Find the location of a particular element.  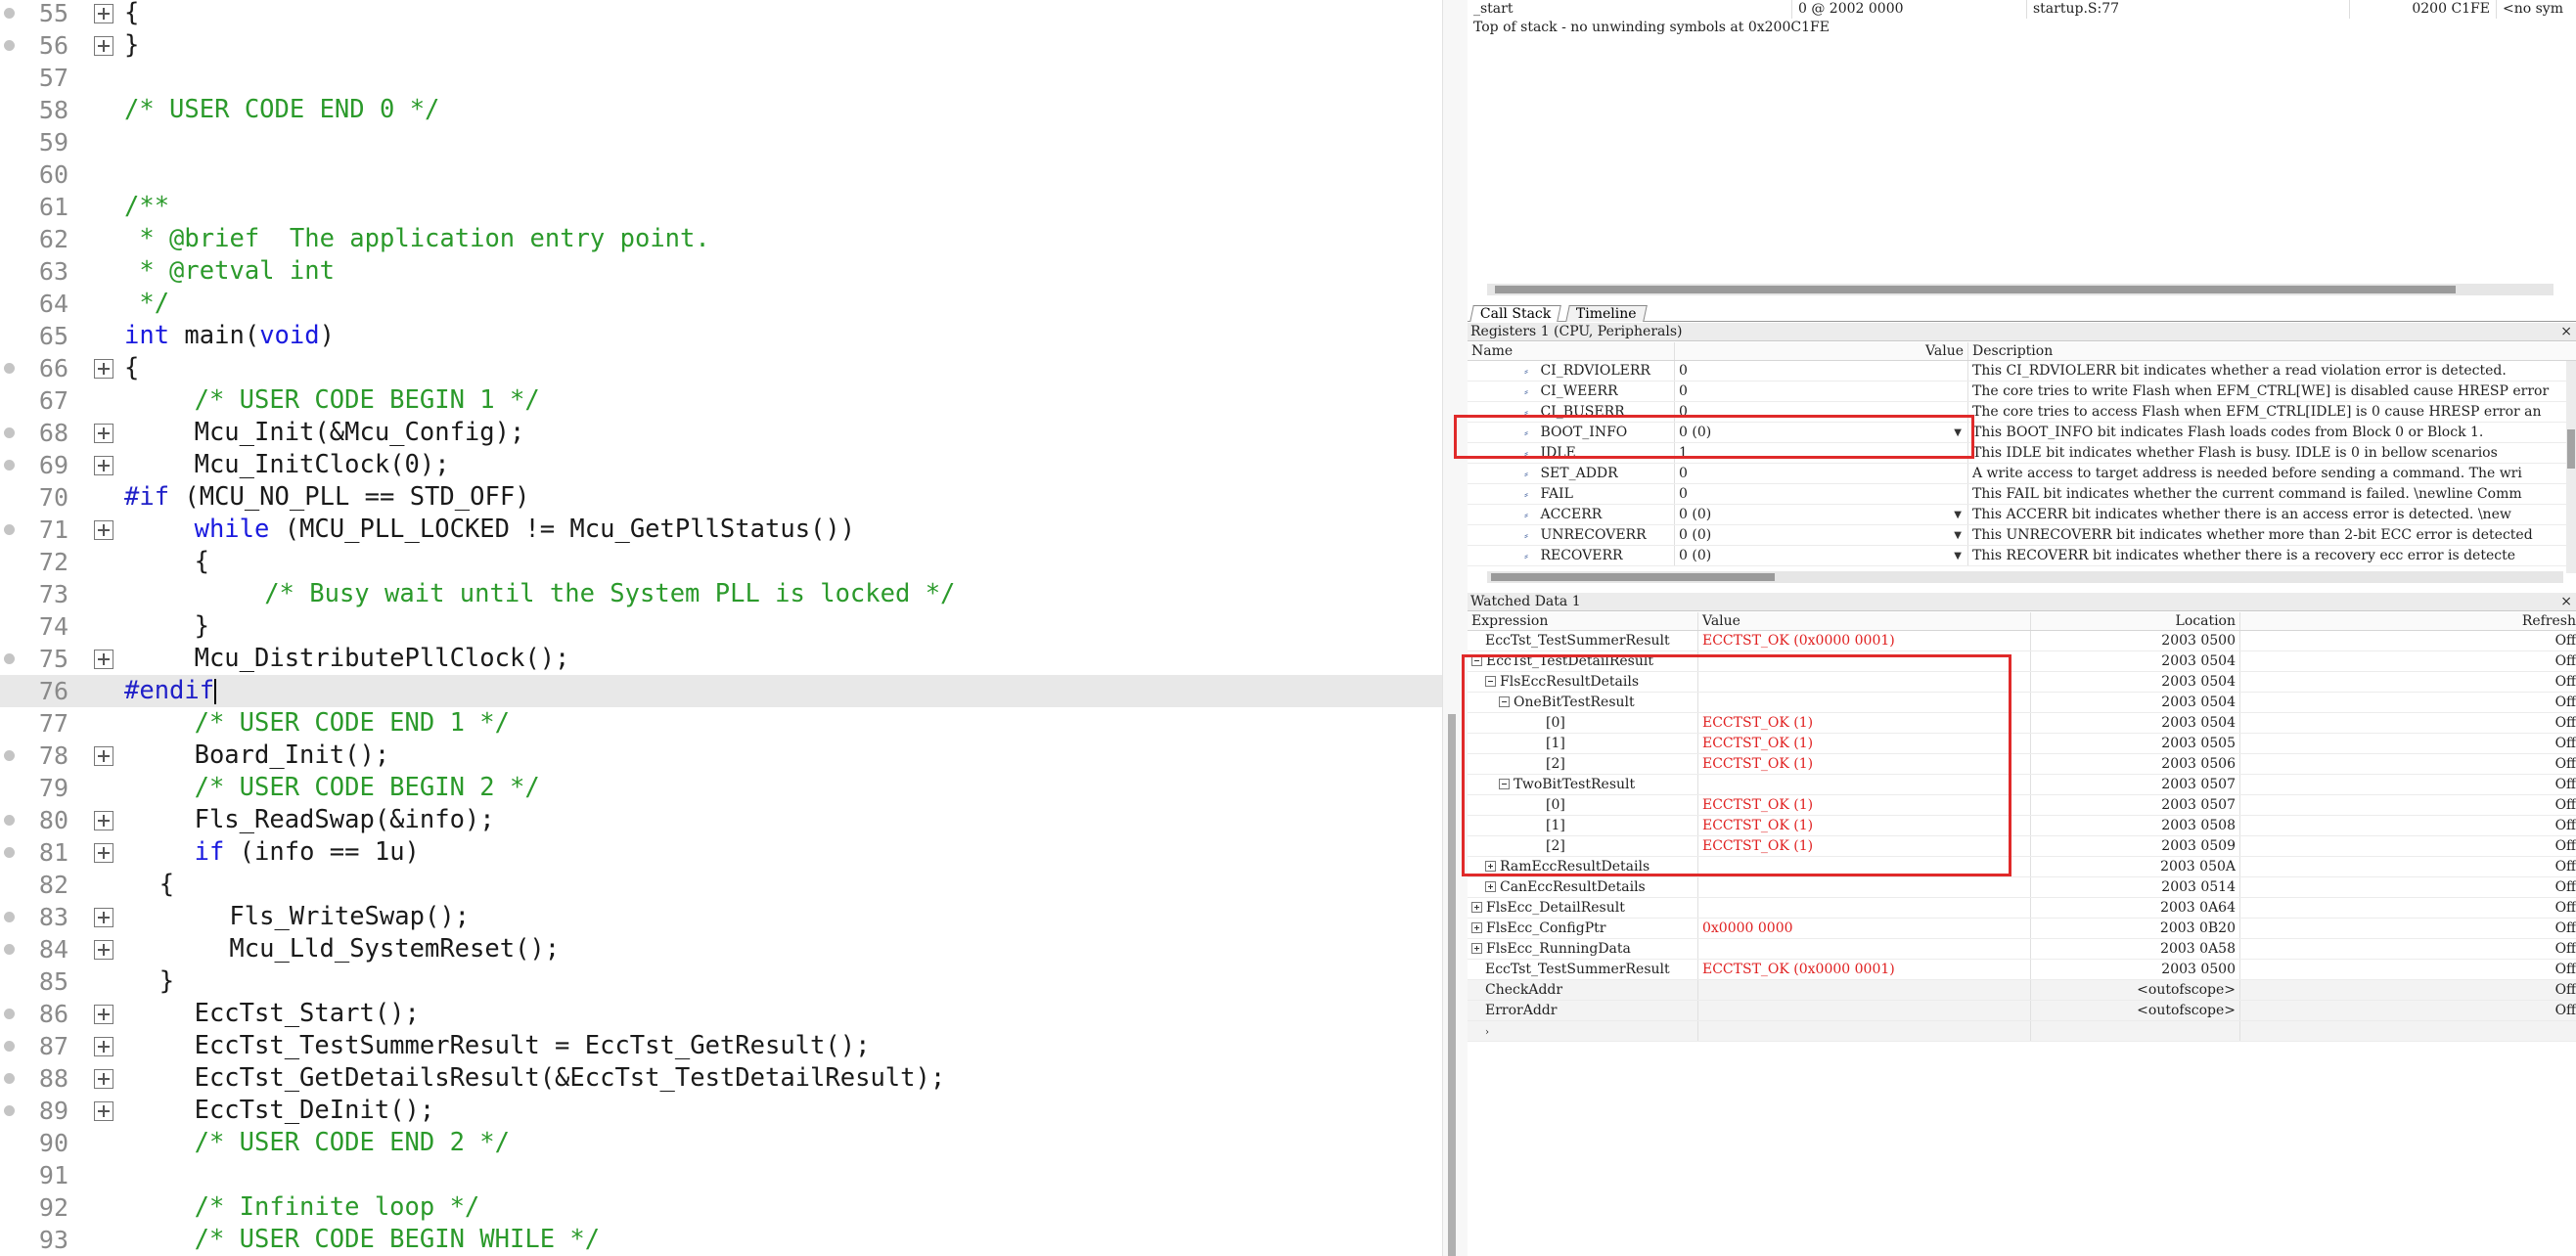

registers-hscrollbar is located at coordinates (2025, 577).